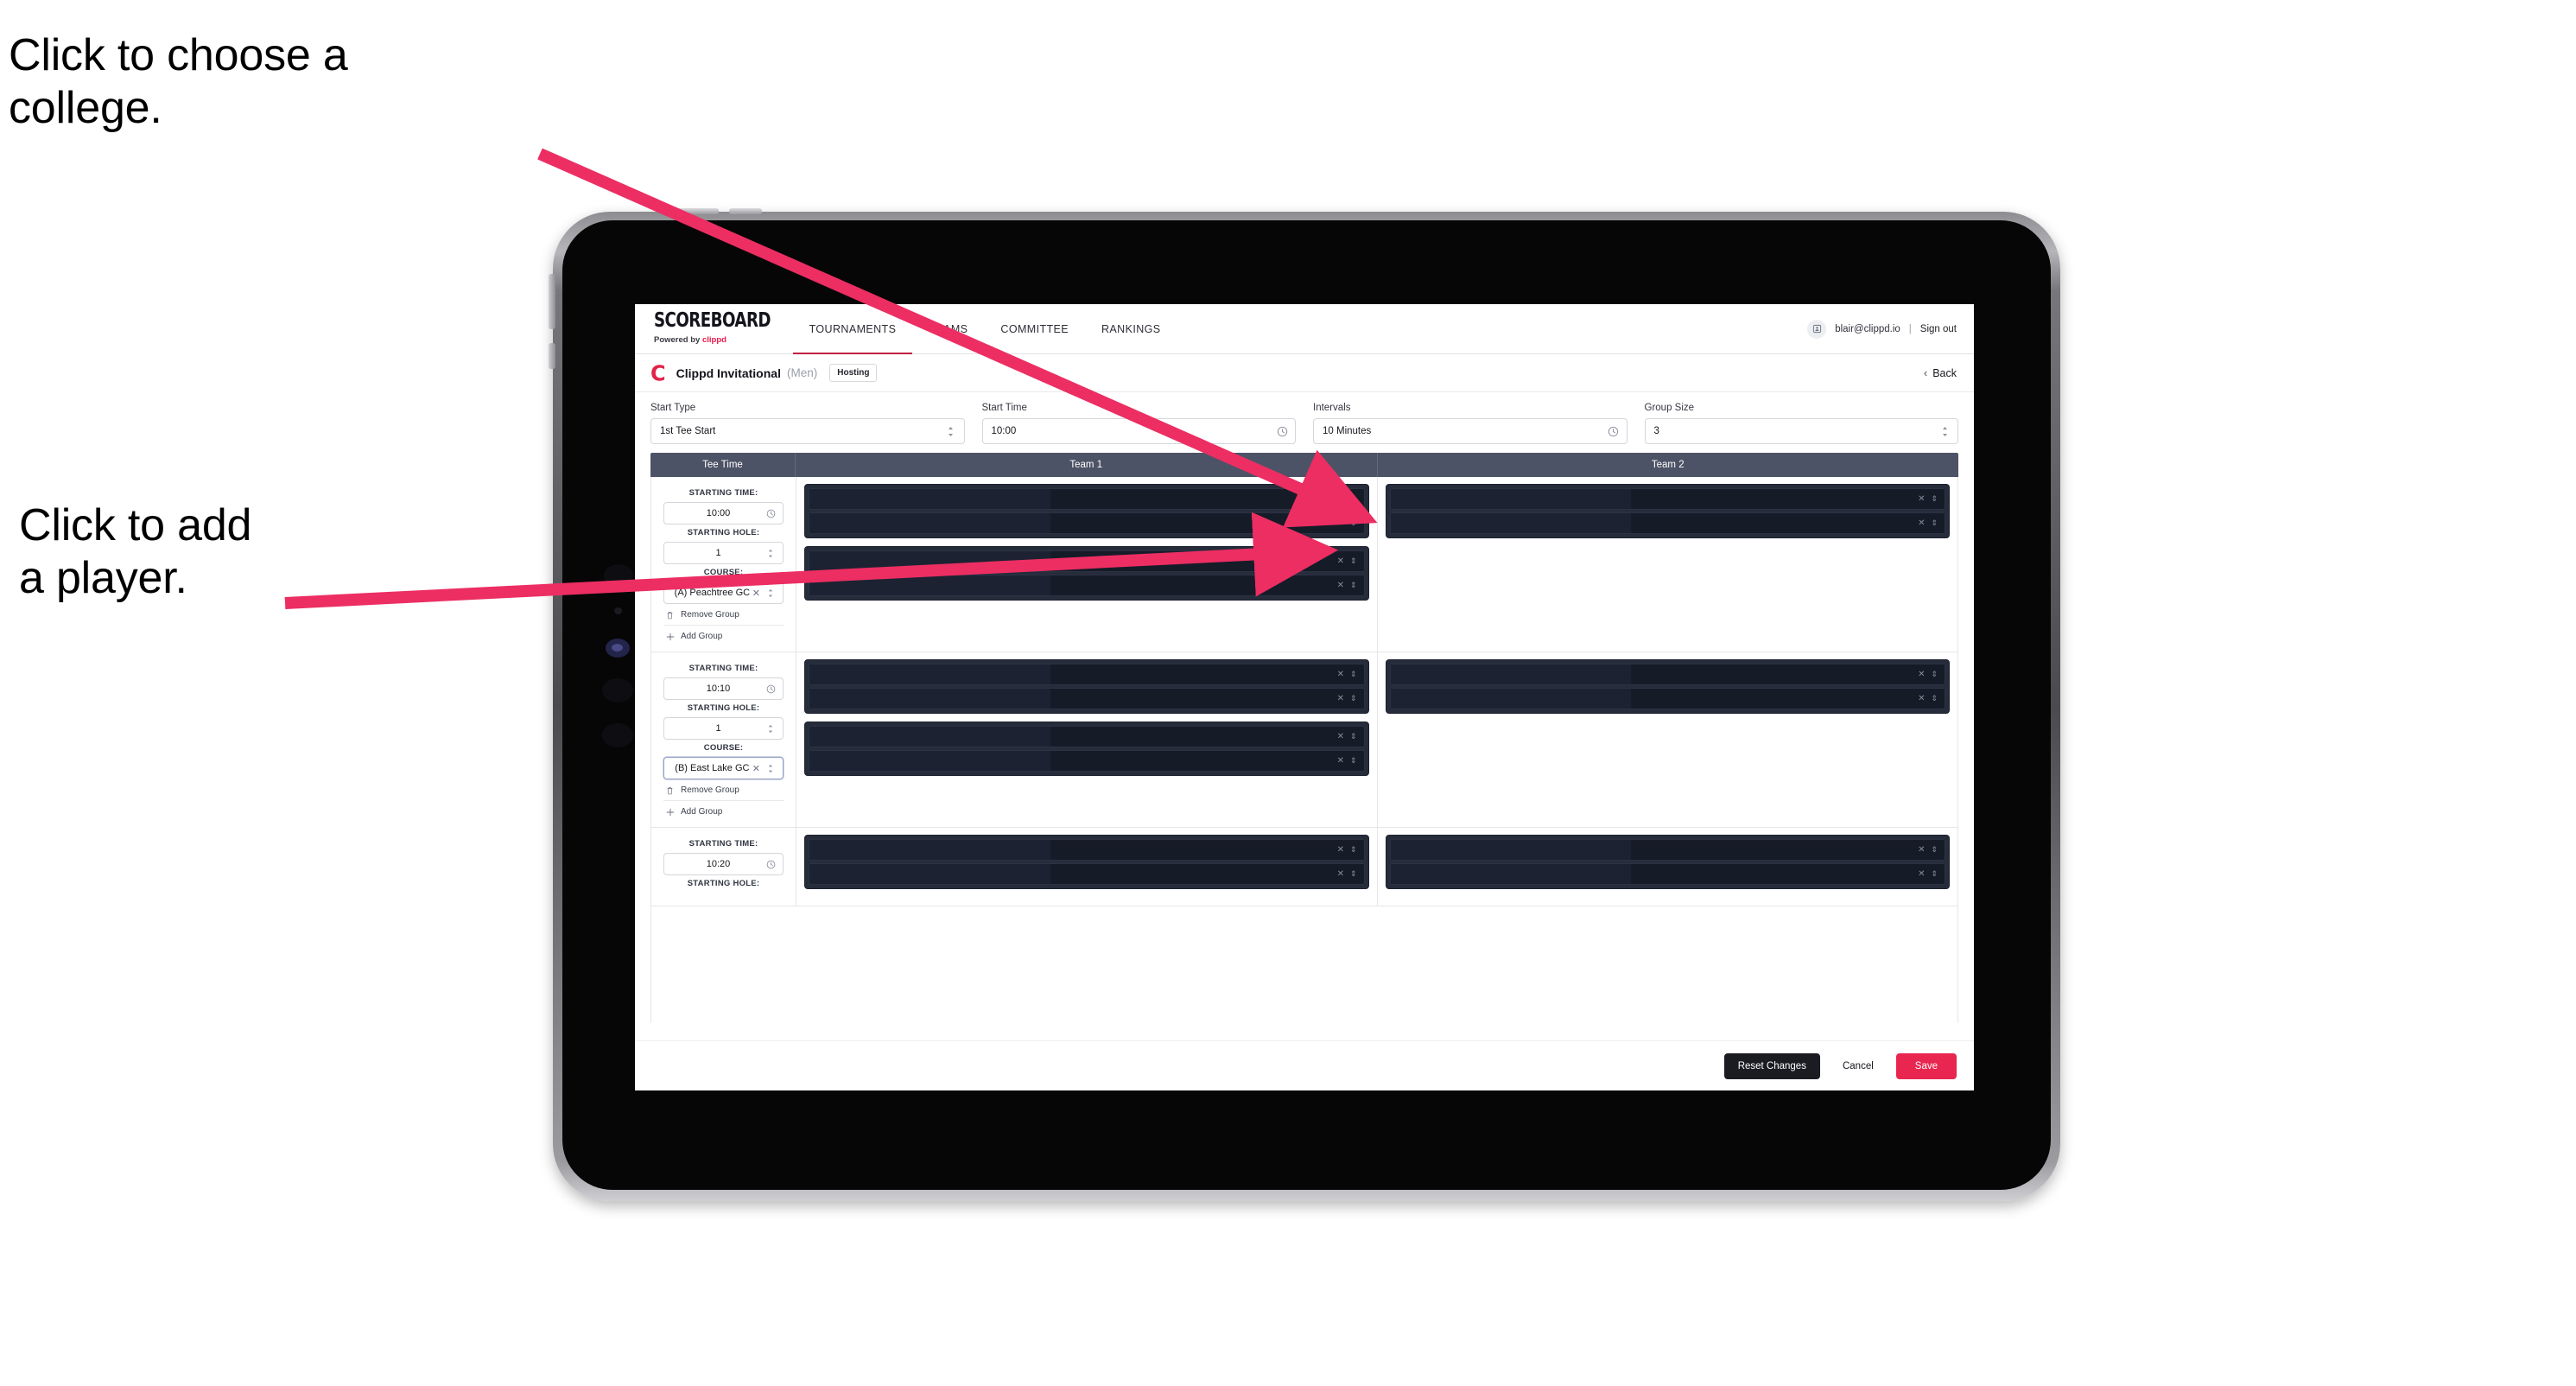 The width and height of the screenshot is (2576, 1386). I want to click on starting-time-input: 10:20, so click(723, 864).